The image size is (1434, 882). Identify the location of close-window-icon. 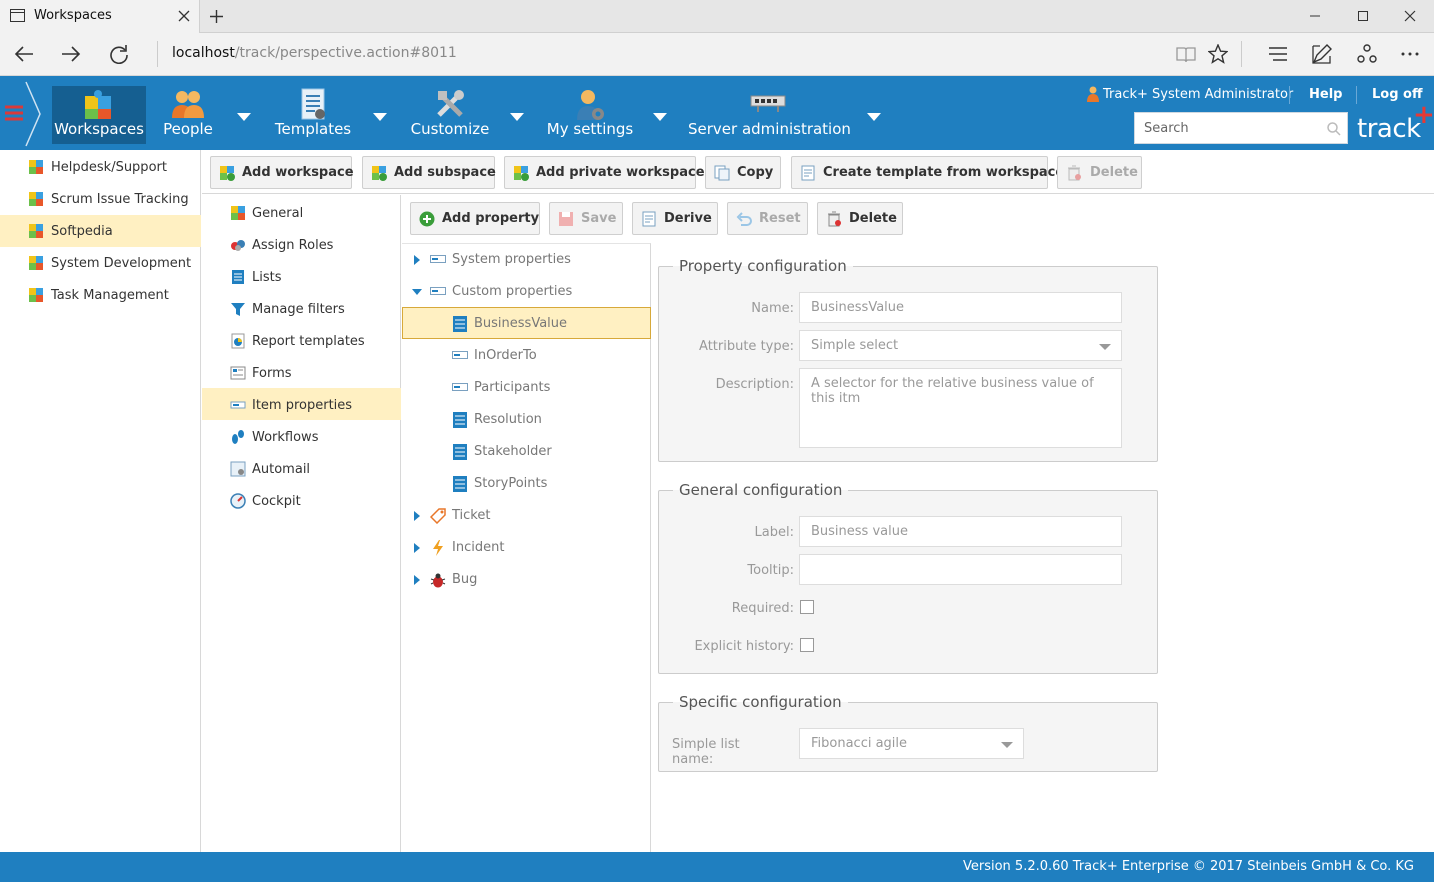
(1410, 16).